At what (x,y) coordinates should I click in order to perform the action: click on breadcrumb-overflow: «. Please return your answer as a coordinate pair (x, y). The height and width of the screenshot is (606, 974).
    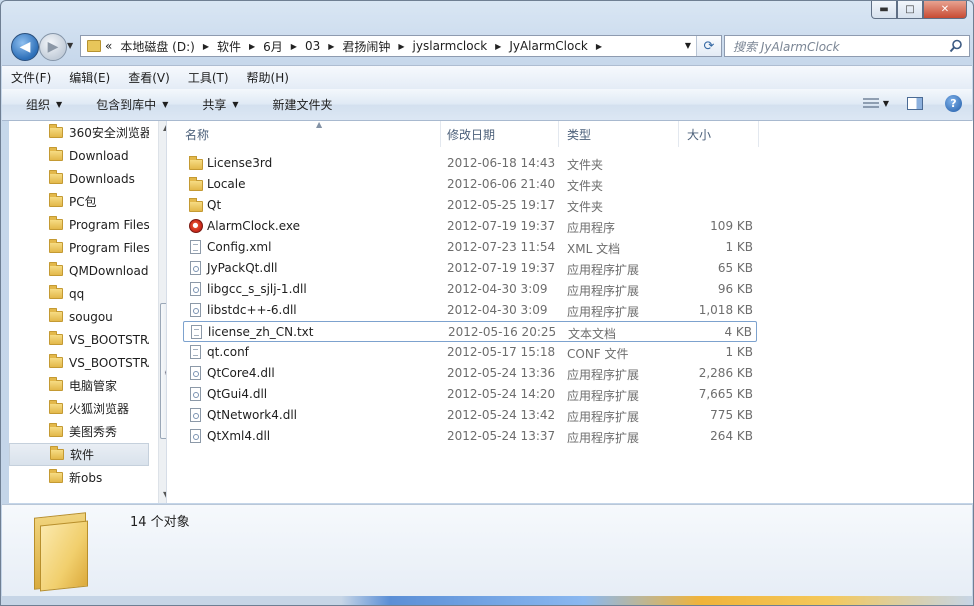
    Looking at the image, I should click on (108, 46).